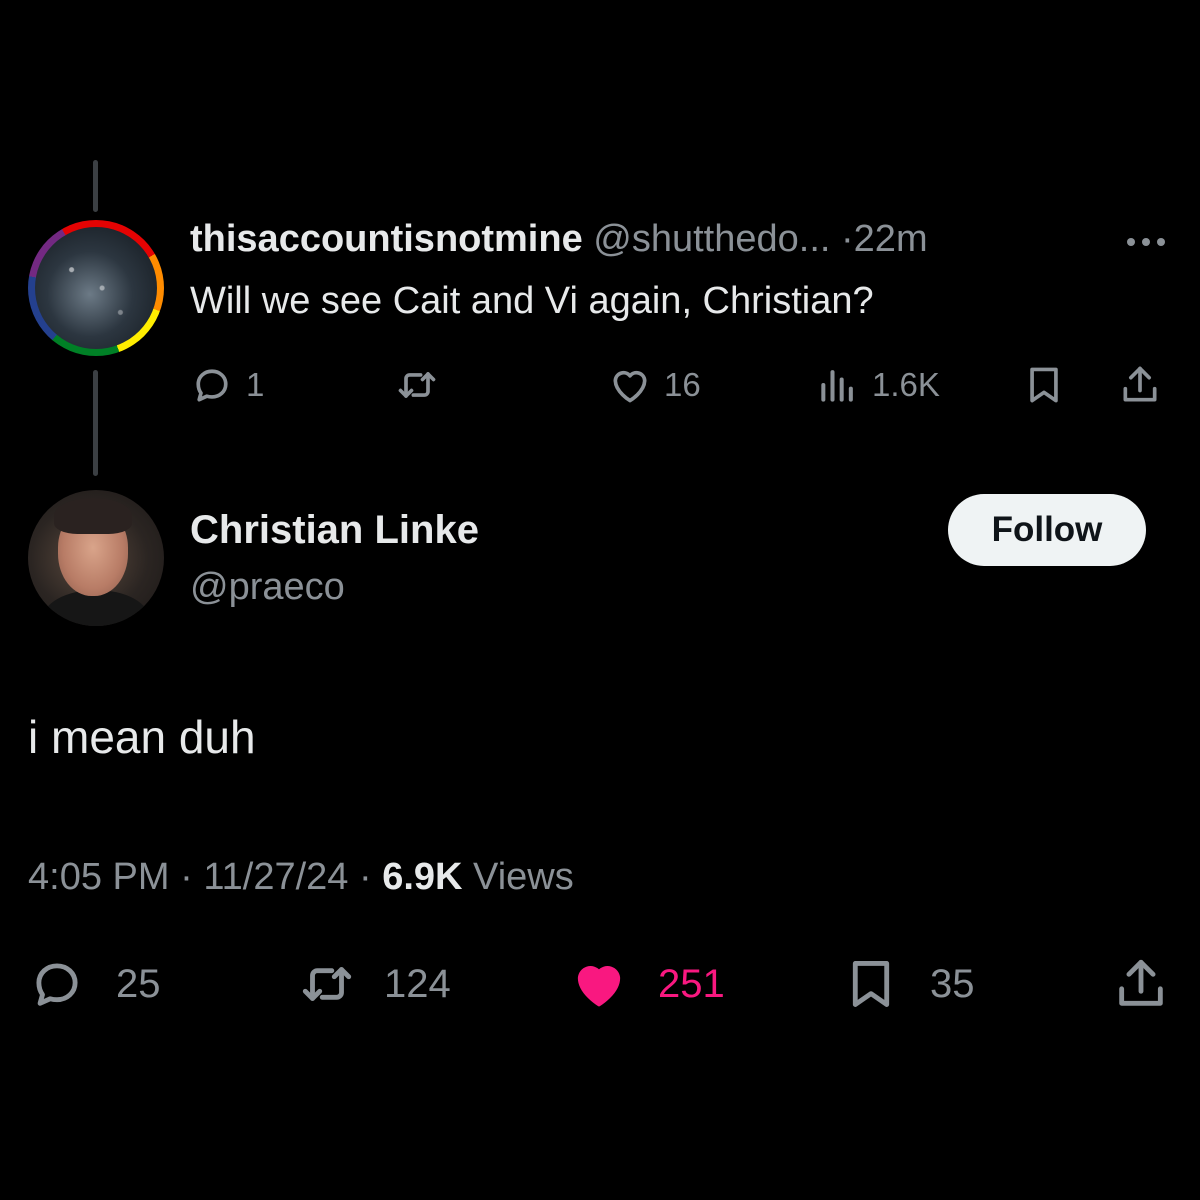 This screenshot has height=1200, width=1200. I want to click on thread-line-top, so click(95, 186).